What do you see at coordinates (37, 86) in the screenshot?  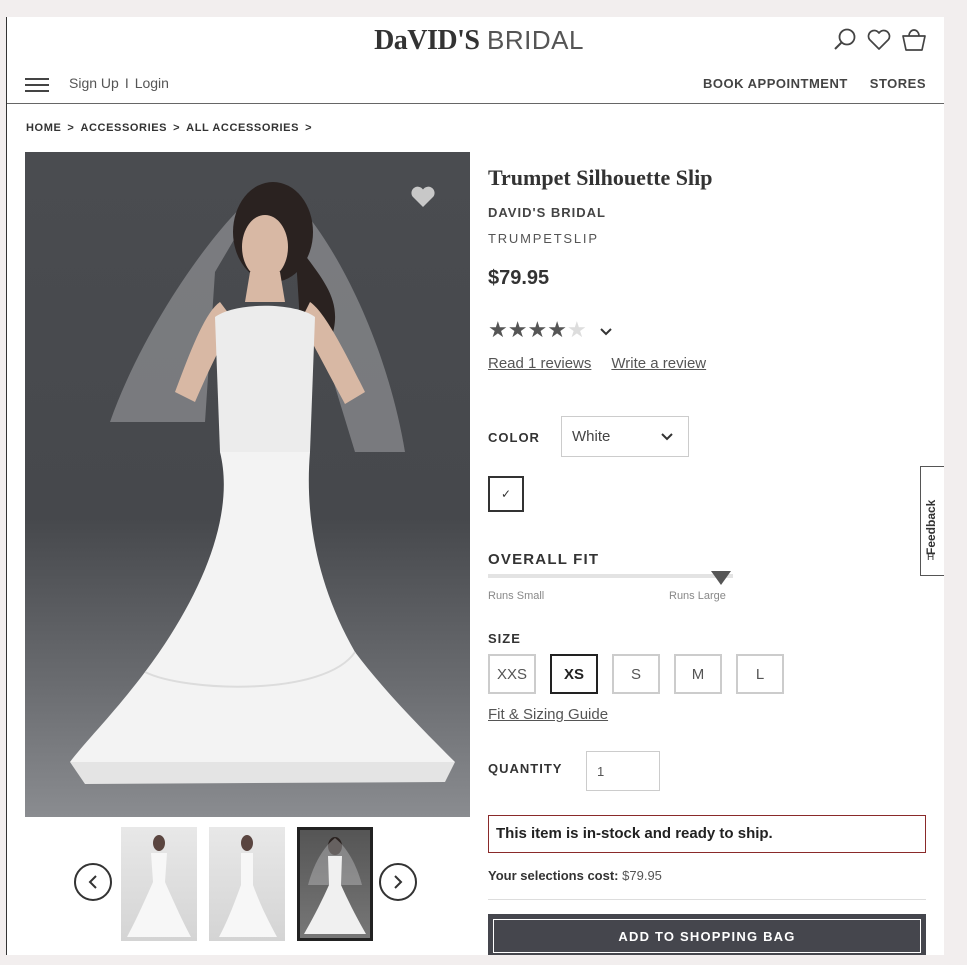 I see `menu-icon` at bounding box center [37, 86].